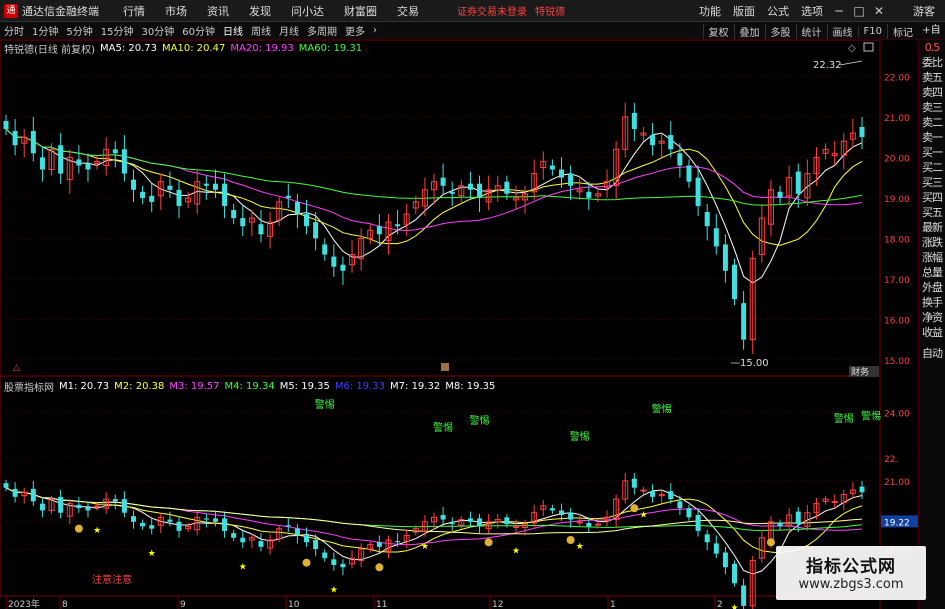  What do you see at coordinates (860, 372) in the screenshot?
I see `finance-badge: 财务` at bounding box center [860, 372].